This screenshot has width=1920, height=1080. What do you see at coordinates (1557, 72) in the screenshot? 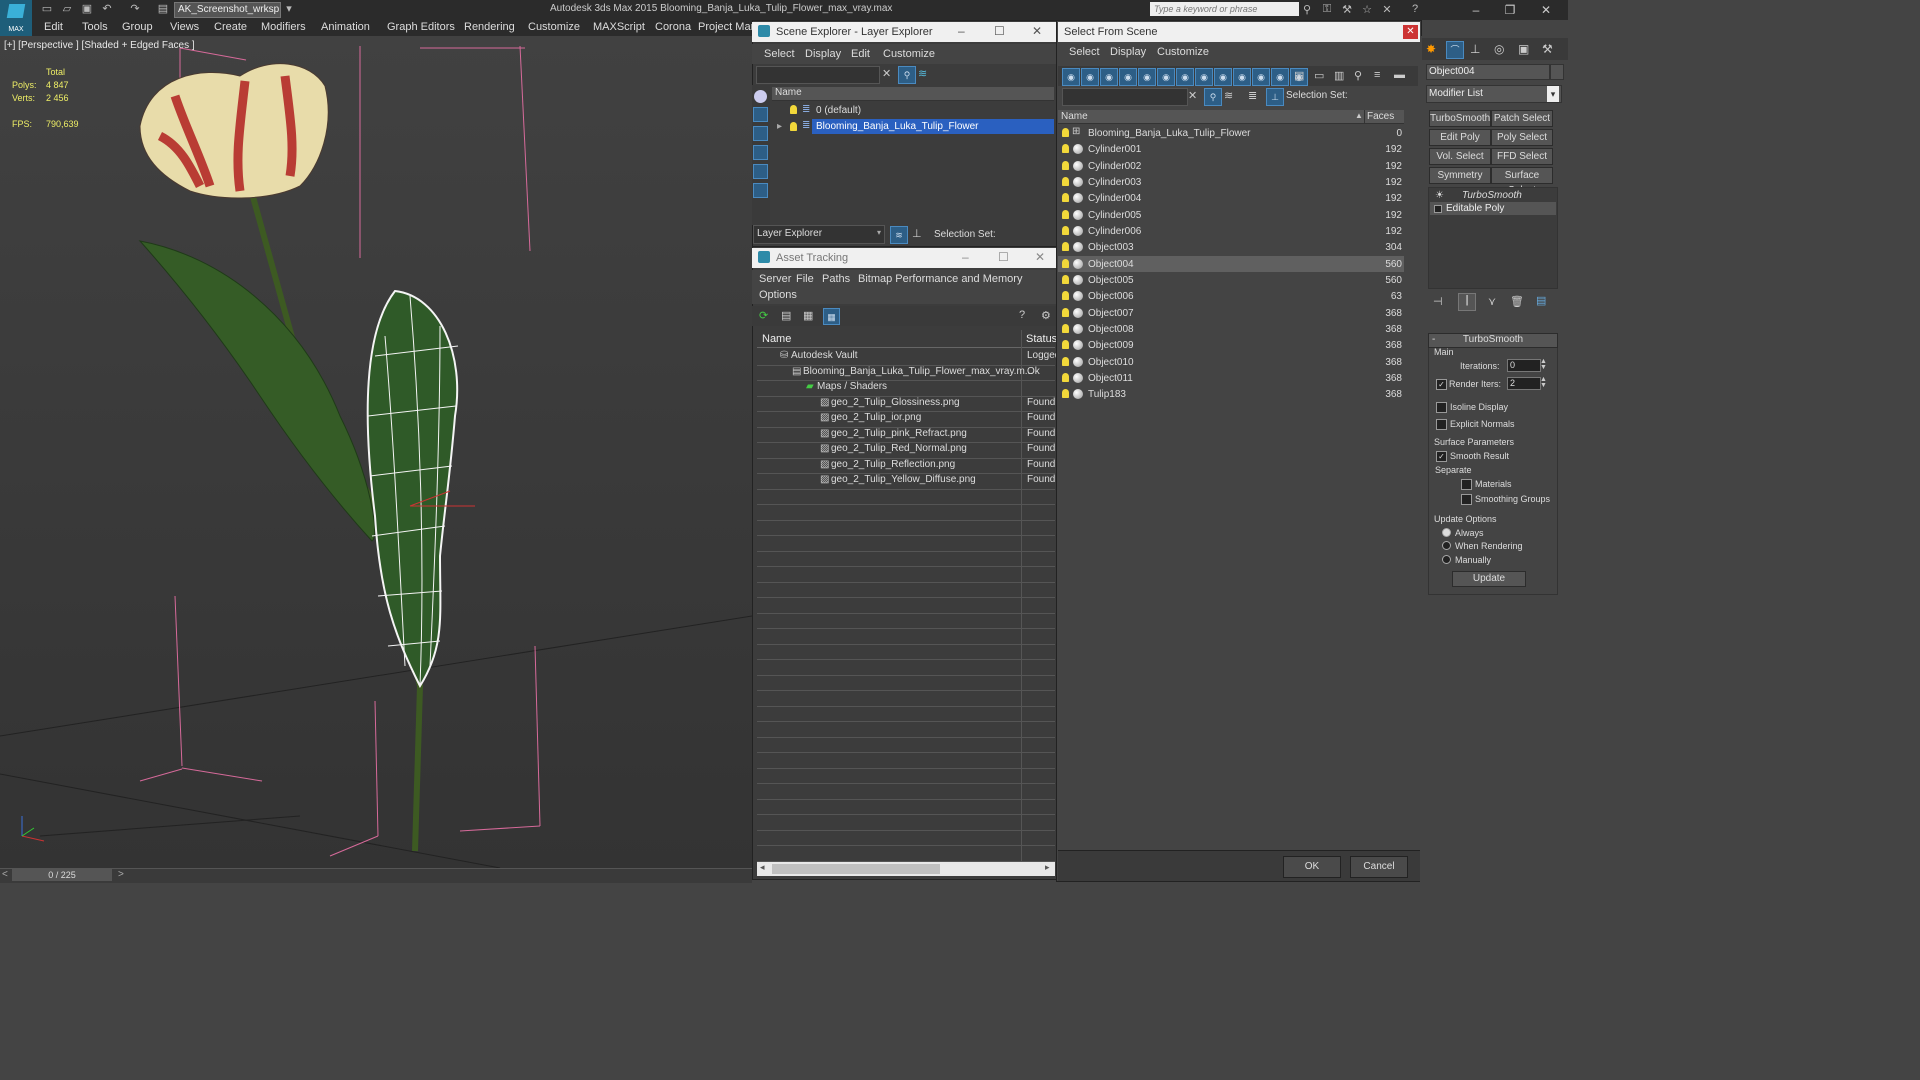
I see `object-color-swatch` at bounding box center [1557, 72].